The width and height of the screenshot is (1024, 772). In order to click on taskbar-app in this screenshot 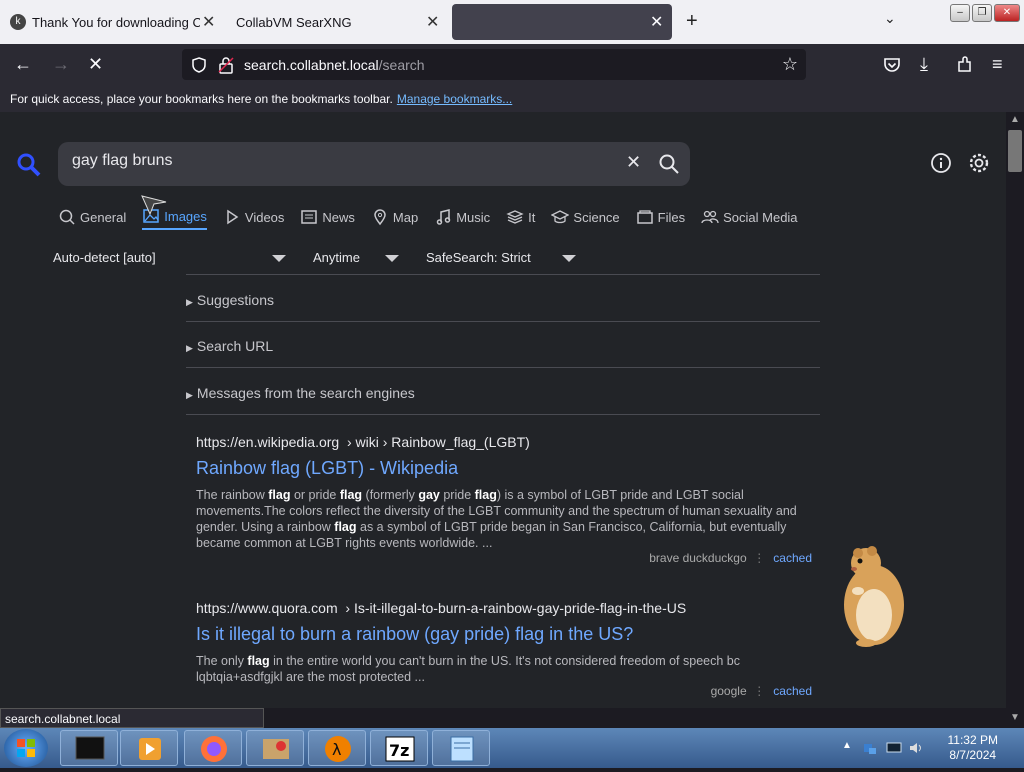, I will do `click(275, 748)`.